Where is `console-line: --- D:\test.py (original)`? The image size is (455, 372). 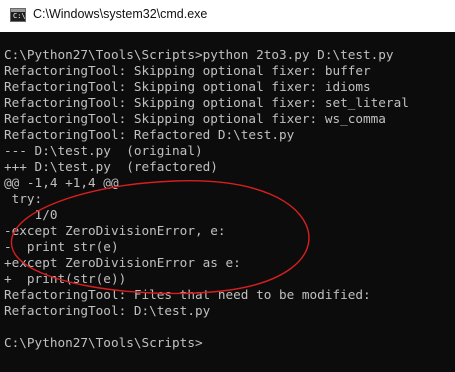
console-line: --- D:\test.py (original) is located at coordinates (103, 150).